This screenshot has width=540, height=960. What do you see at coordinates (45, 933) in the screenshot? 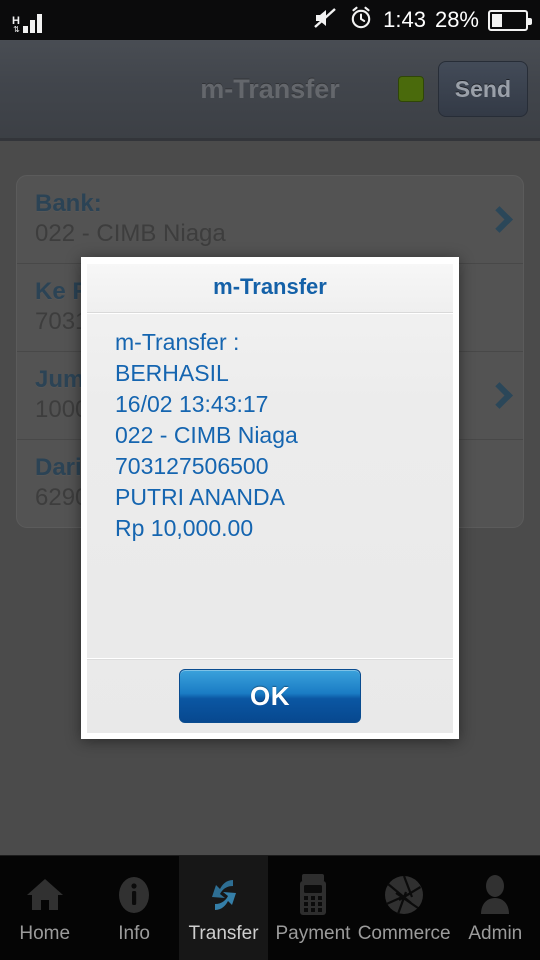
I see `nav-label: Home` at bounding box center [45, 933].